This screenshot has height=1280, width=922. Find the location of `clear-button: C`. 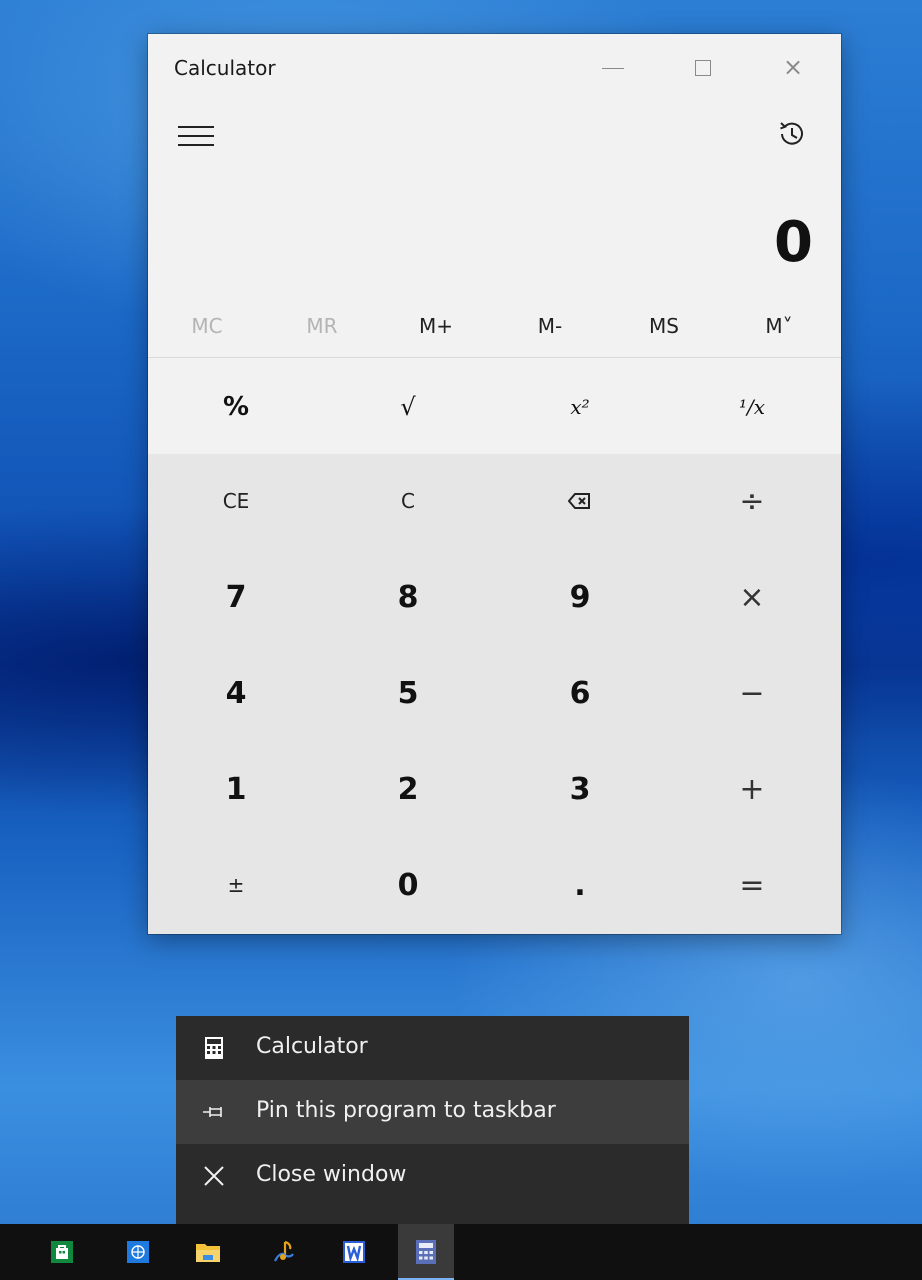

clear-button: C is located at coordinates (408, 501).